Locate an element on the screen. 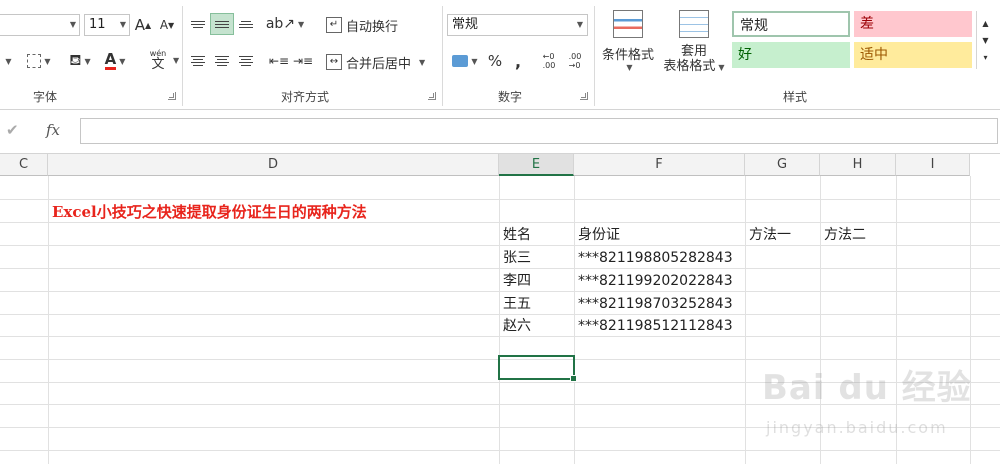 The image size is (1000, 464). font-dialog-launcher-icon is located at coordinates (172, 96).